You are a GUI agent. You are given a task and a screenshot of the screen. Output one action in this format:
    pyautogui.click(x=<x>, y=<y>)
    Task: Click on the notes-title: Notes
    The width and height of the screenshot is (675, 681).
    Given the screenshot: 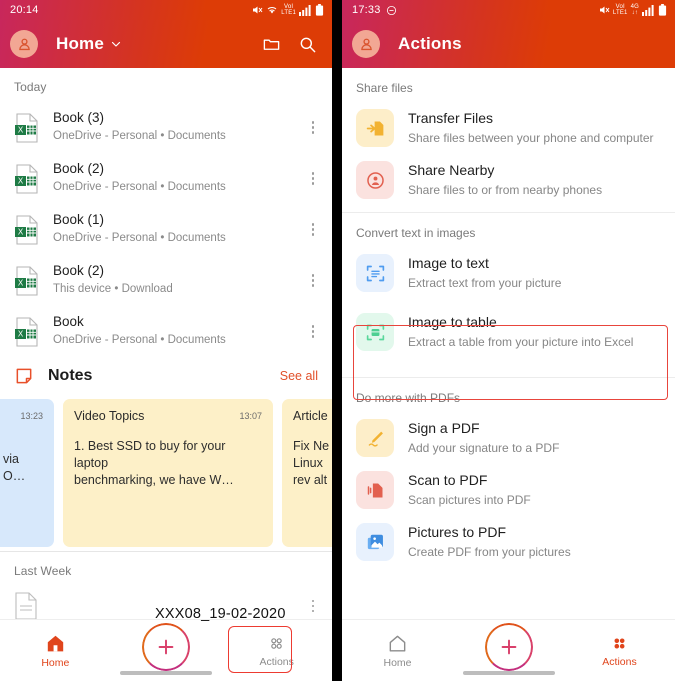 What is the action you would take?
    pyautogui.click(x=70, y=375)
    